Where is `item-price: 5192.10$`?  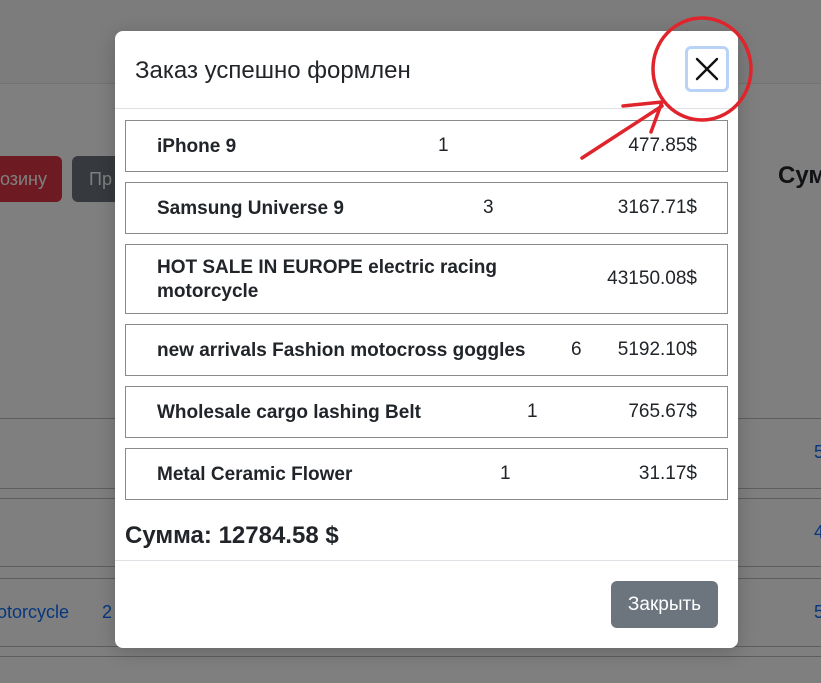
item-price: 5192.10$ is located at coordinates (657, 349).